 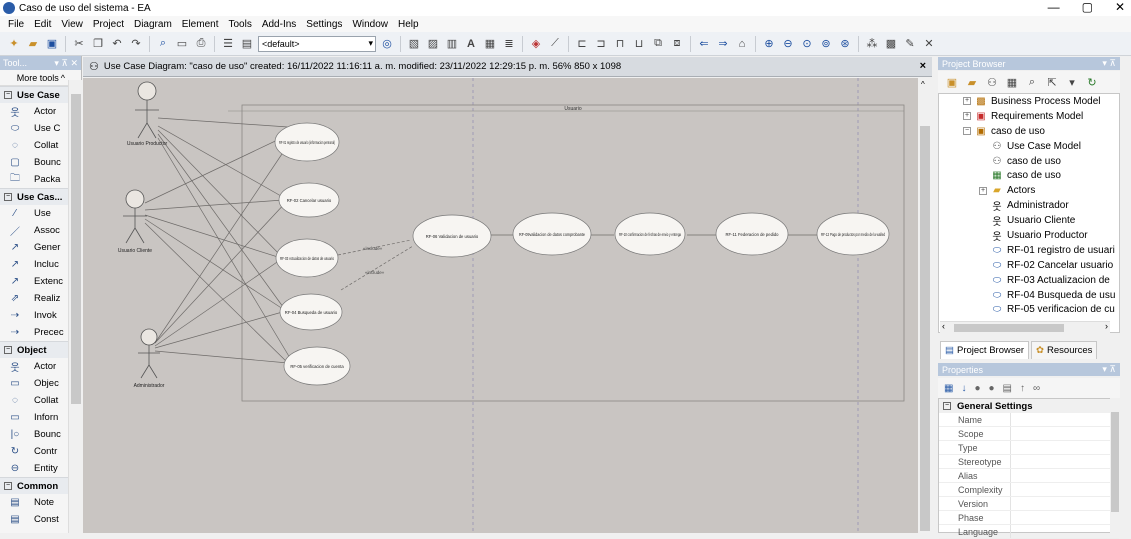 What do you see at coordinates (16, 24) in the screenshot?
I see `menu-file: File` at bounding box center [16, 24].